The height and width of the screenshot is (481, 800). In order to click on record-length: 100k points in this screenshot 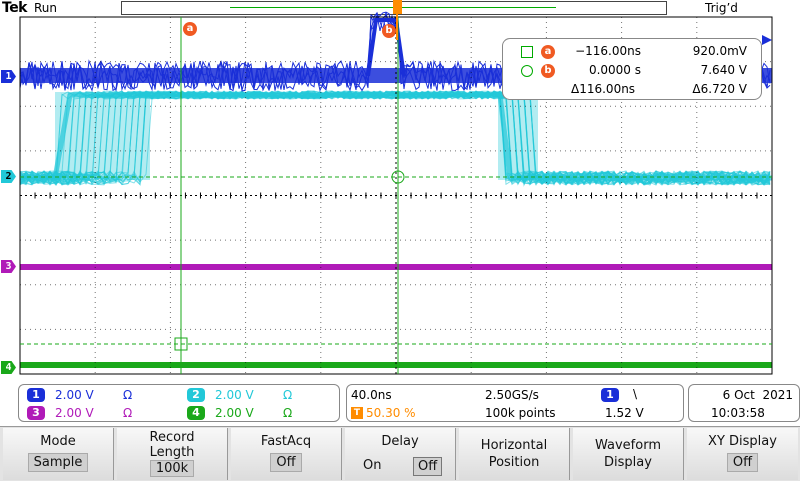, I will do `click(520, 413)`.